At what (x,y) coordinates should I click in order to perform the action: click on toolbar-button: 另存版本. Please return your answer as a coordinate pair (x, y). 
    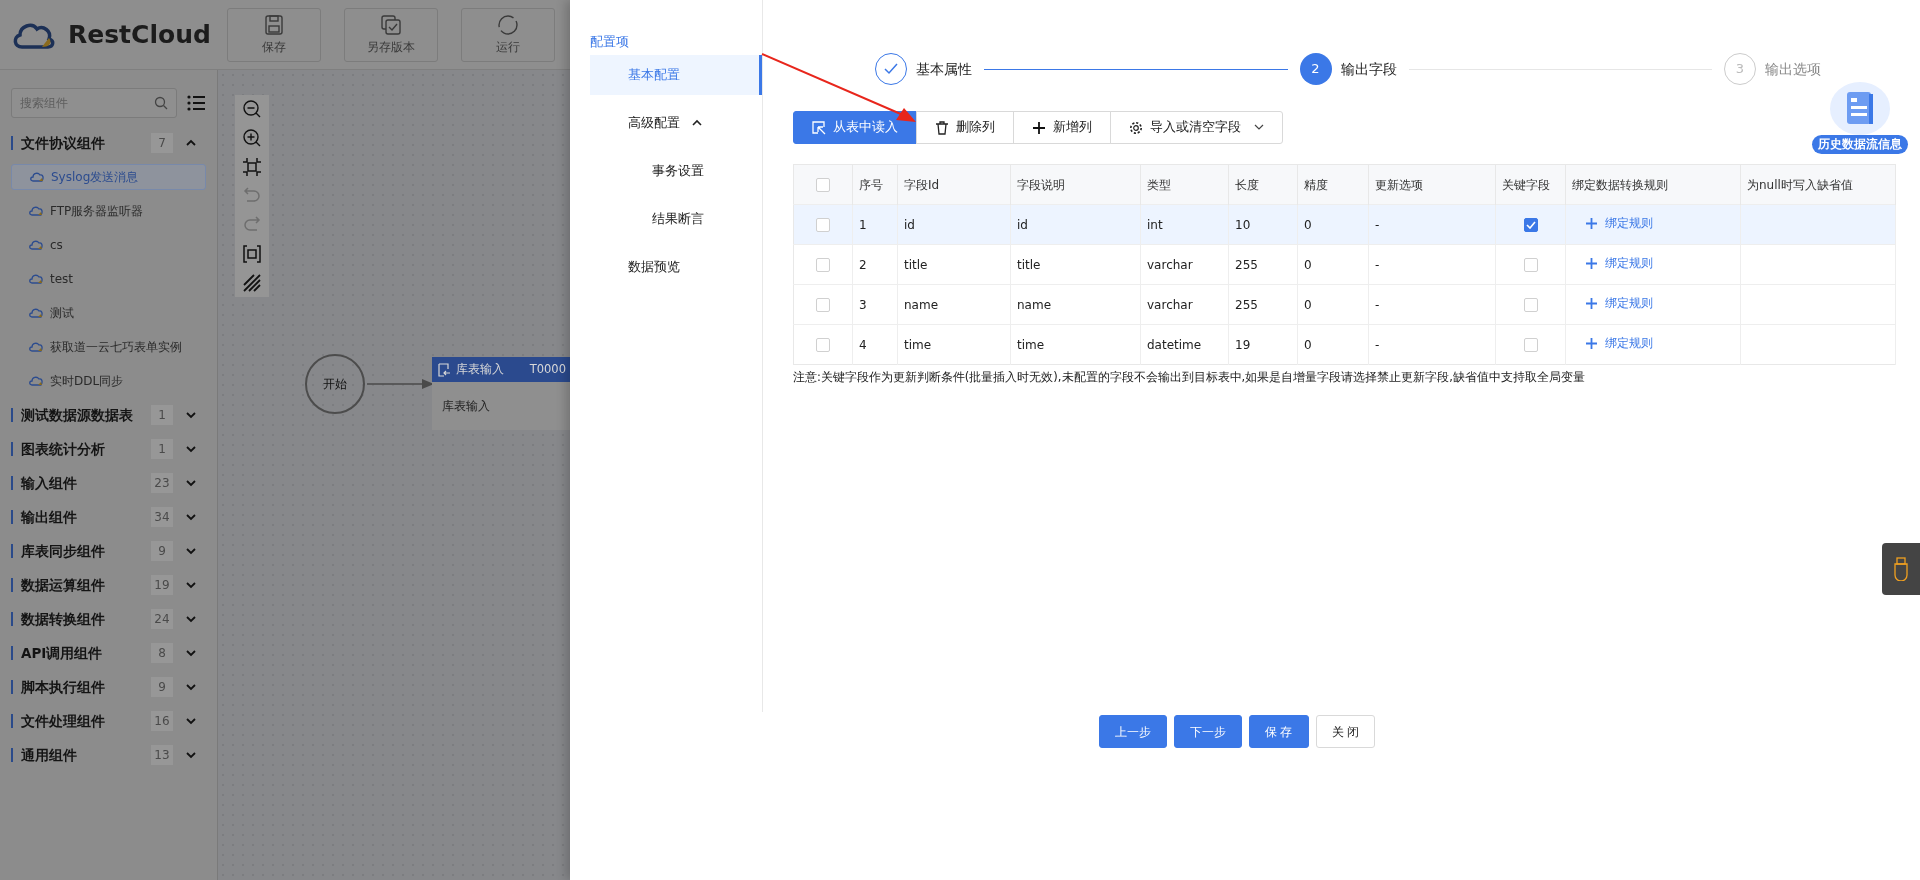
    Looking at the image, I should click on (390, 34).